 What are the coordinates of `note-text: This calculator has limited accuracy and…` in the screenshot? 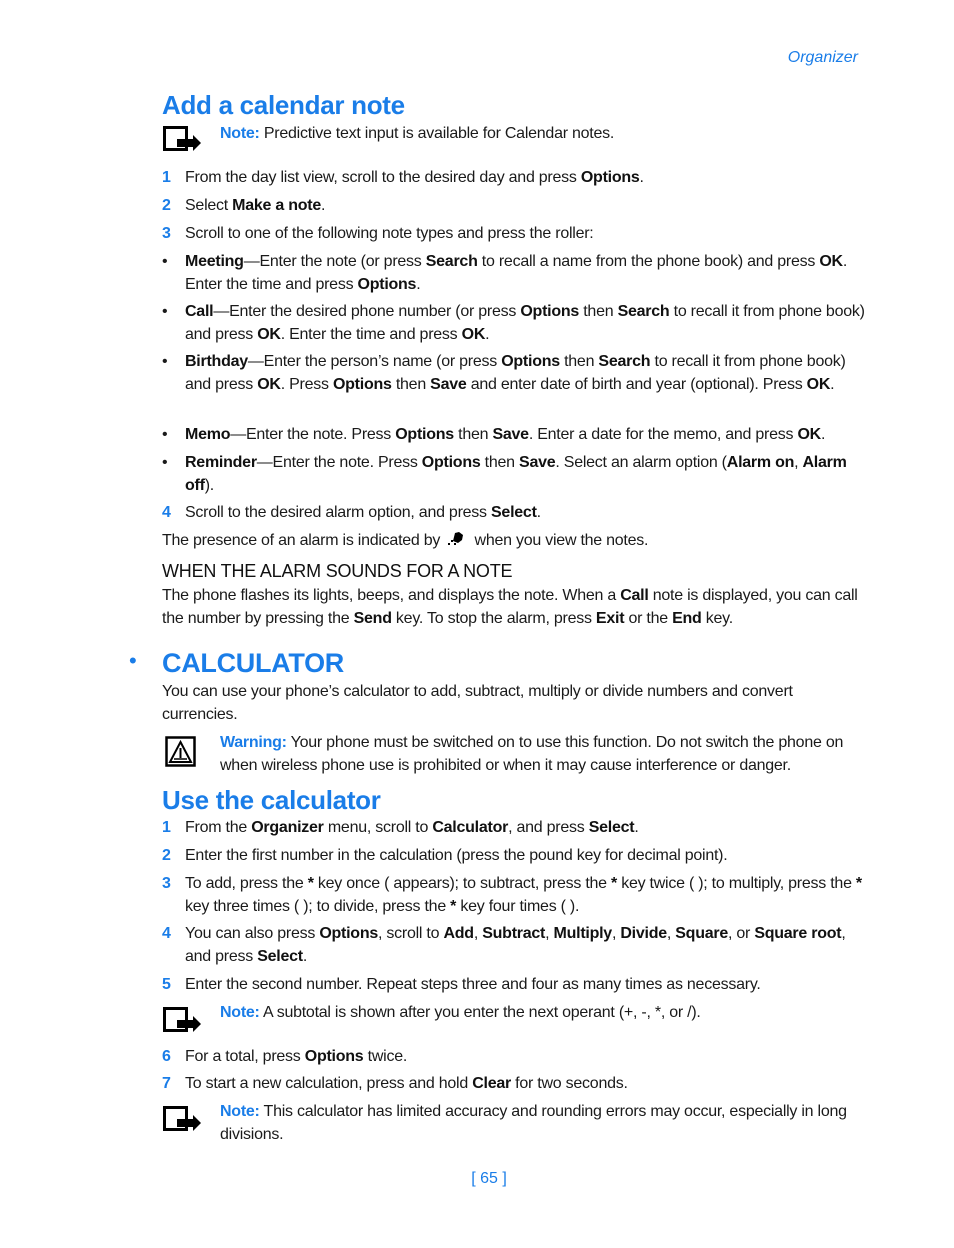 It's located at (533, 1123).